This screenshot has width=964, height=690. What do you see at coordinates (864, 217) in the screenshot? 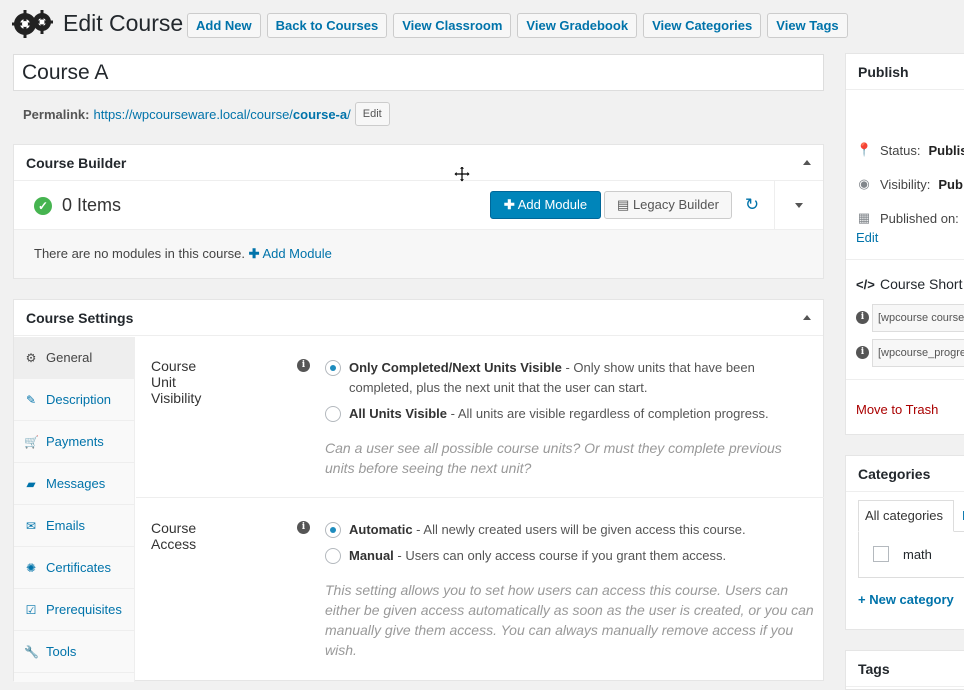
I see `calendar-icon: ▦` at bounding box center [864, 217].